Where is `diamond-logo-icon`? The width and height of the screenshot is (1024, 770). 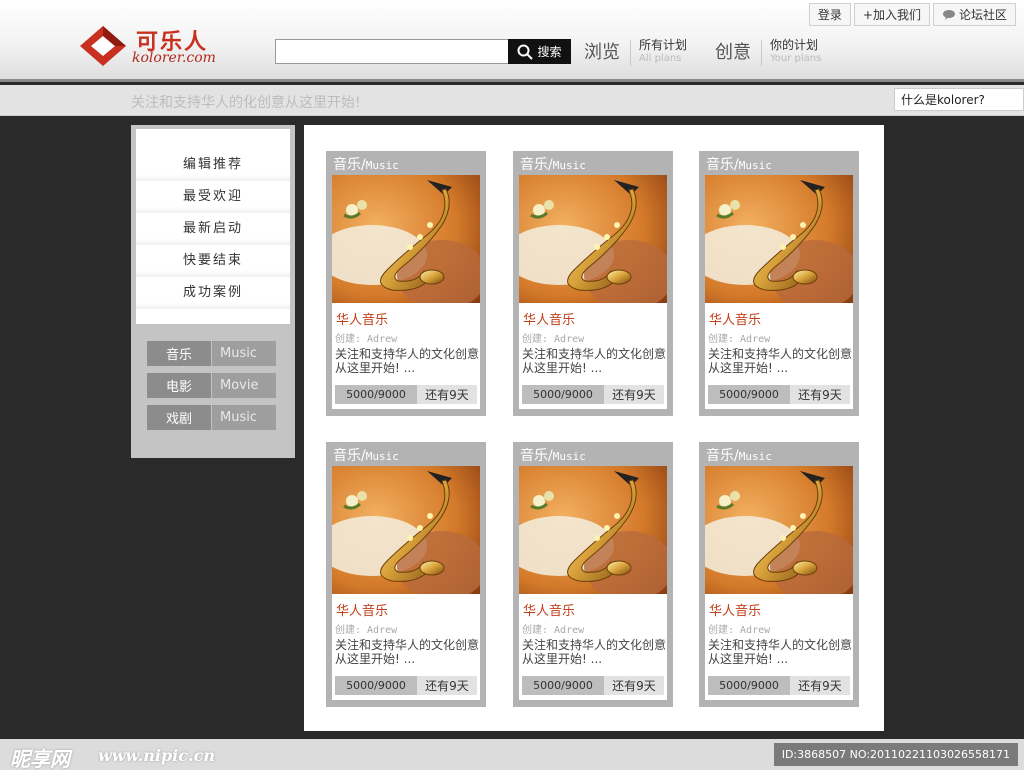
diamond-logo-icon is located at coordinates (103, 46).